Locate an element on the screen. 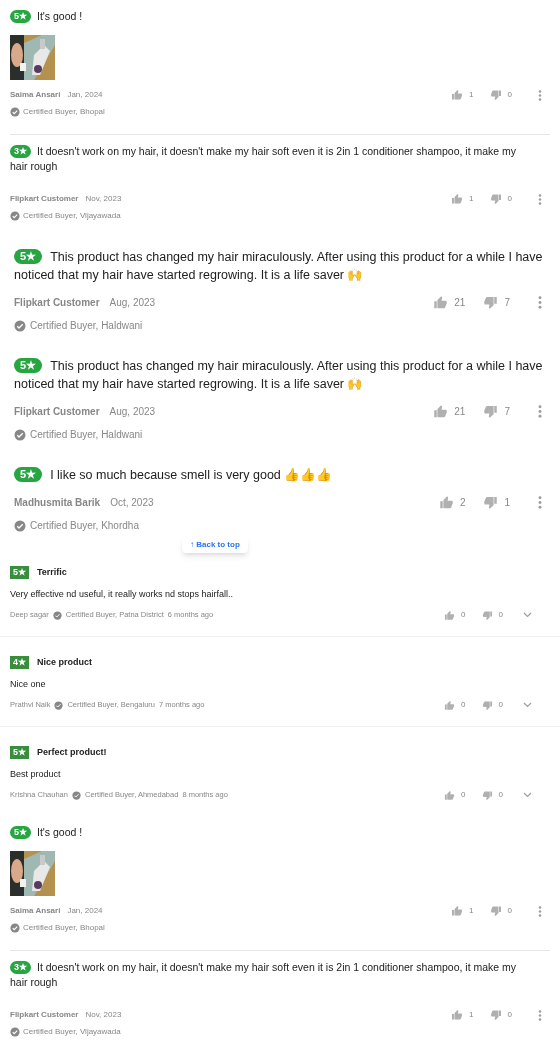 The width and height of the screenshot is (560, 1053). review-title: Nice product is located at coordinates (65, 662).